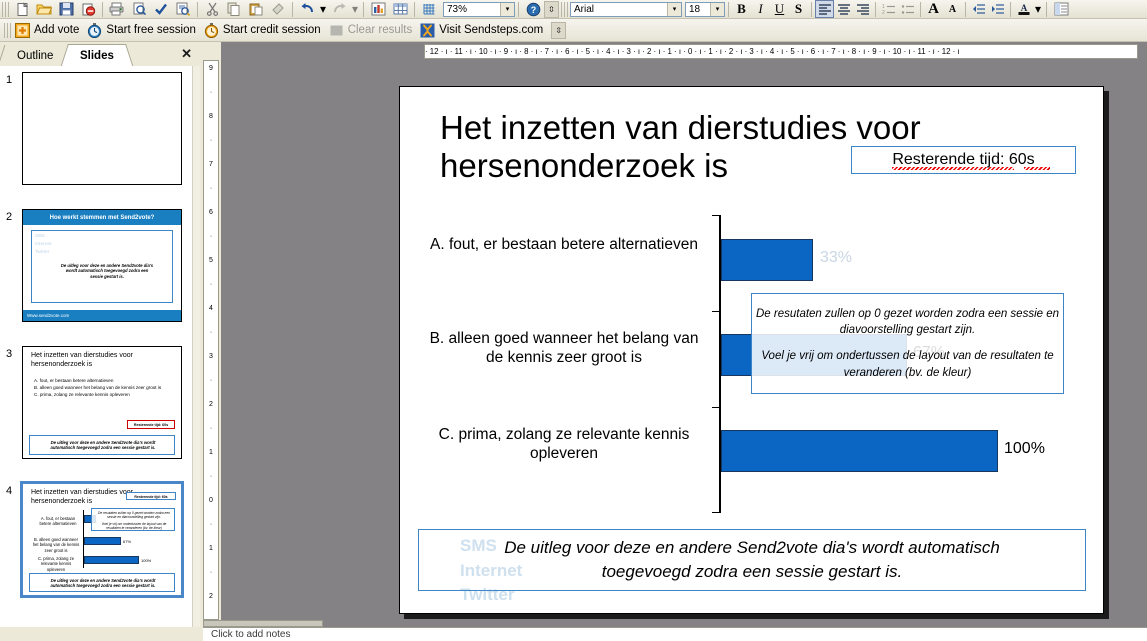  I want to click on help-icon: ?, so click(533, 9).